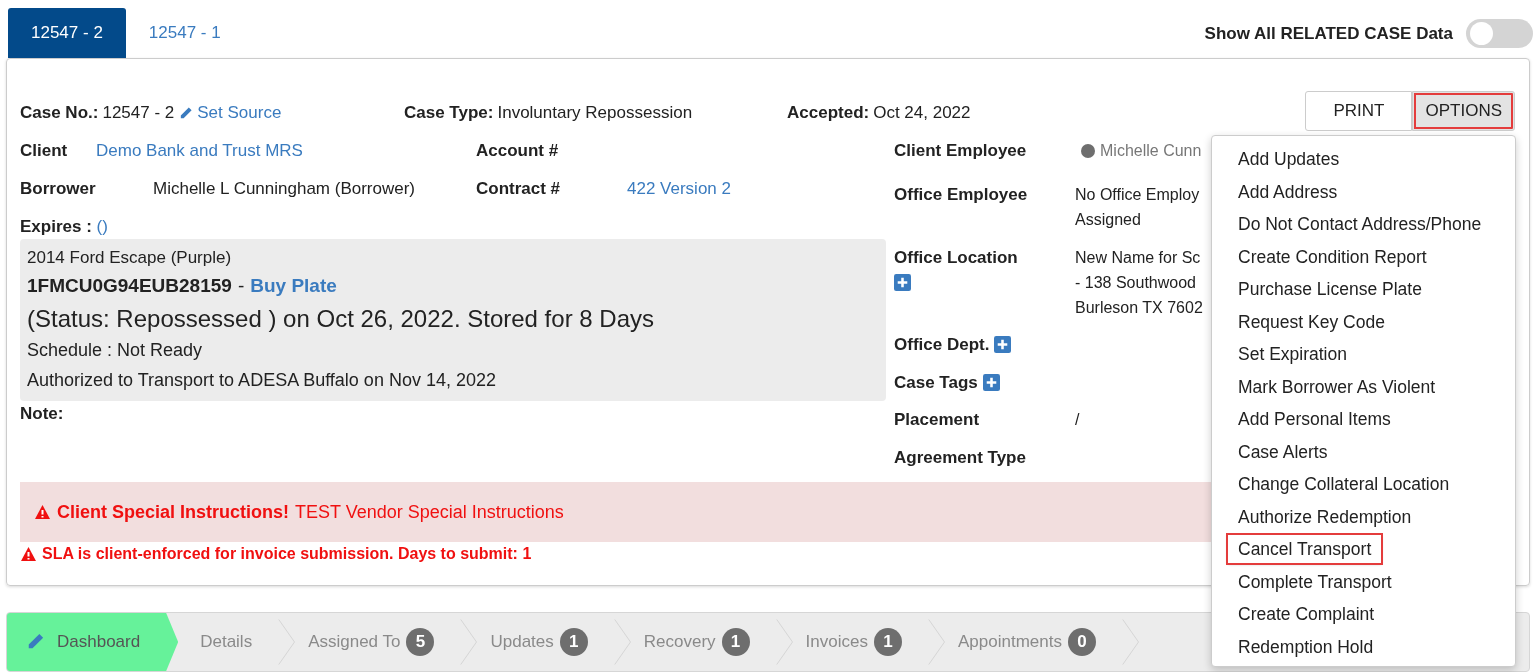 This screenshot has width=1536, height=672. I want to click on field-label: Case No.:, so click(59, 113).